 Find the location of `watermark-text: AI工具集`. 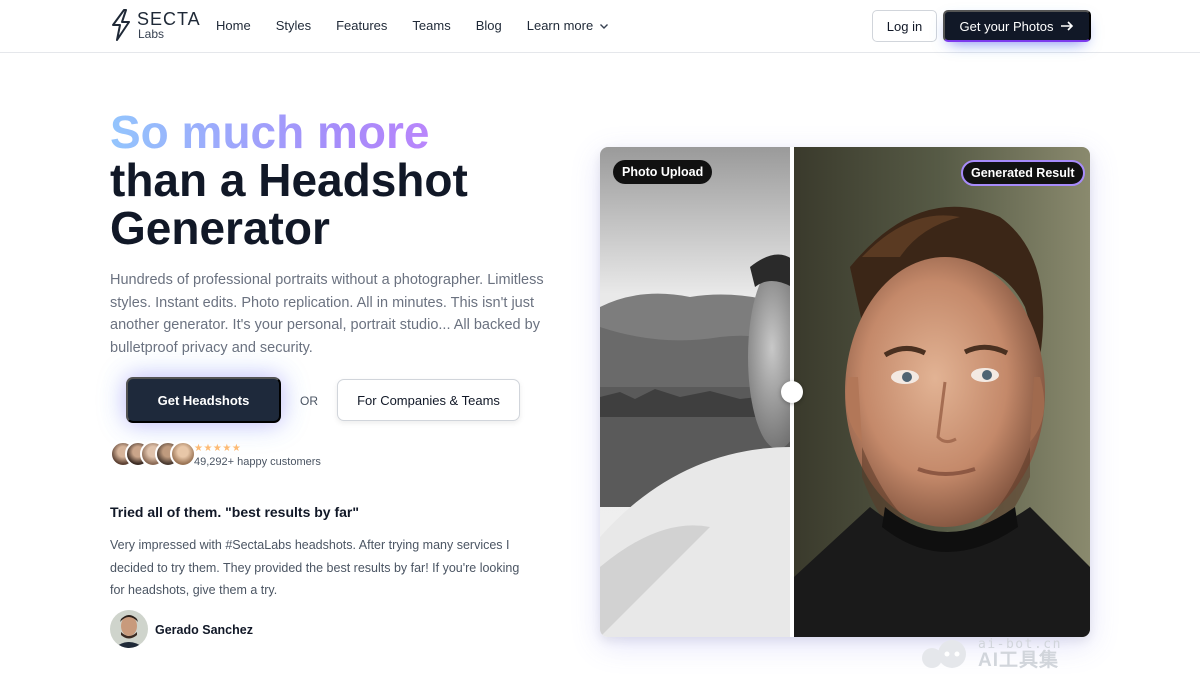

watermark-text: AI工具集 is located at coordinates (1019, 660).